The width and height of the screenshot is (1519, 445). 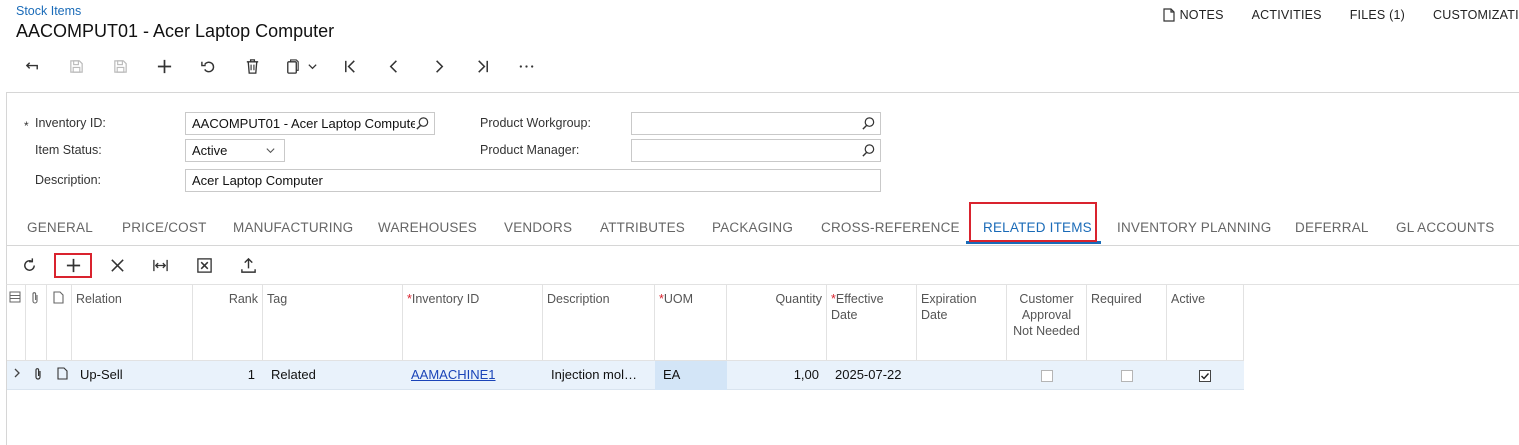 I want to click on top-links: NOTES ACTIVITIES FILES (1) CUSTOMIZATION, so click(x=1340, y=15).